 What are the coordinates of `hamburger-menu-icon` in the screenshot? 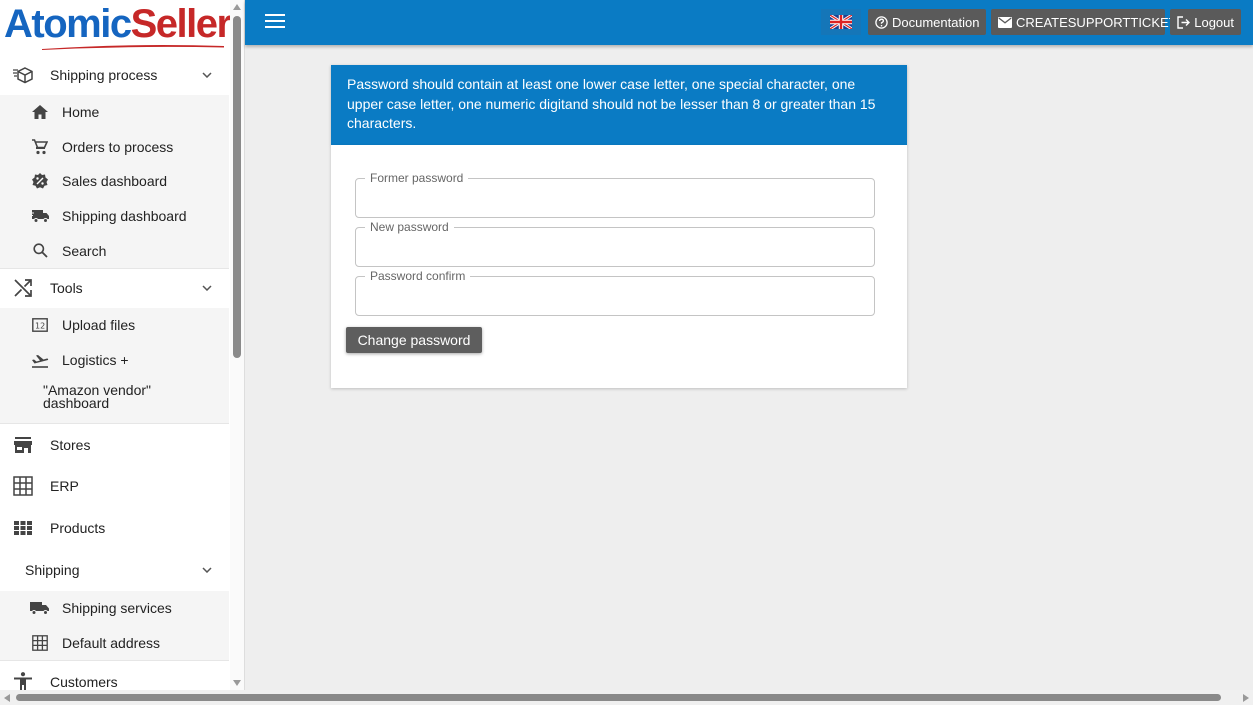 It's located at (275, 22).